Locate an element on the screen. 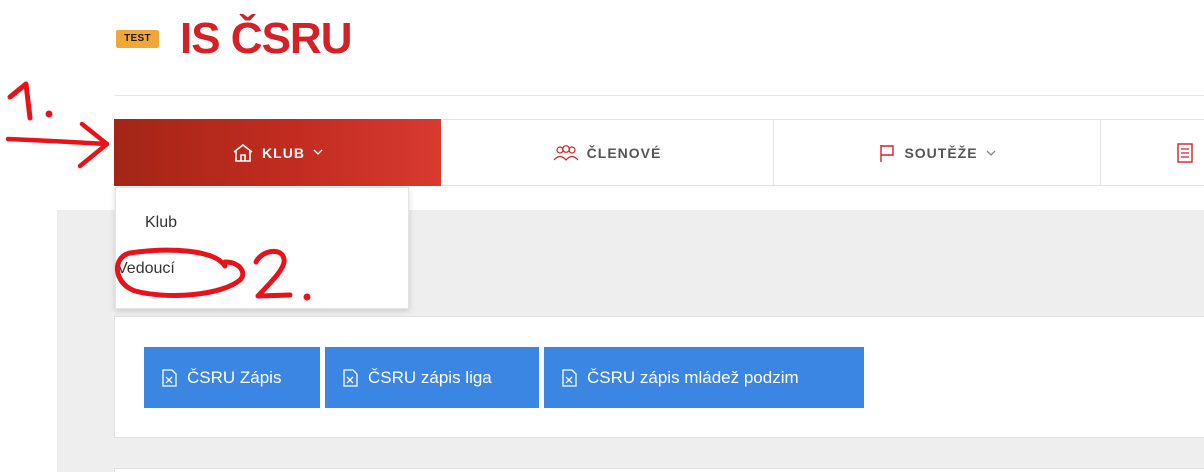 Image resolution: width=1204 pixels, height=472 pixels. second-panel is located at coordinates (659, 470).